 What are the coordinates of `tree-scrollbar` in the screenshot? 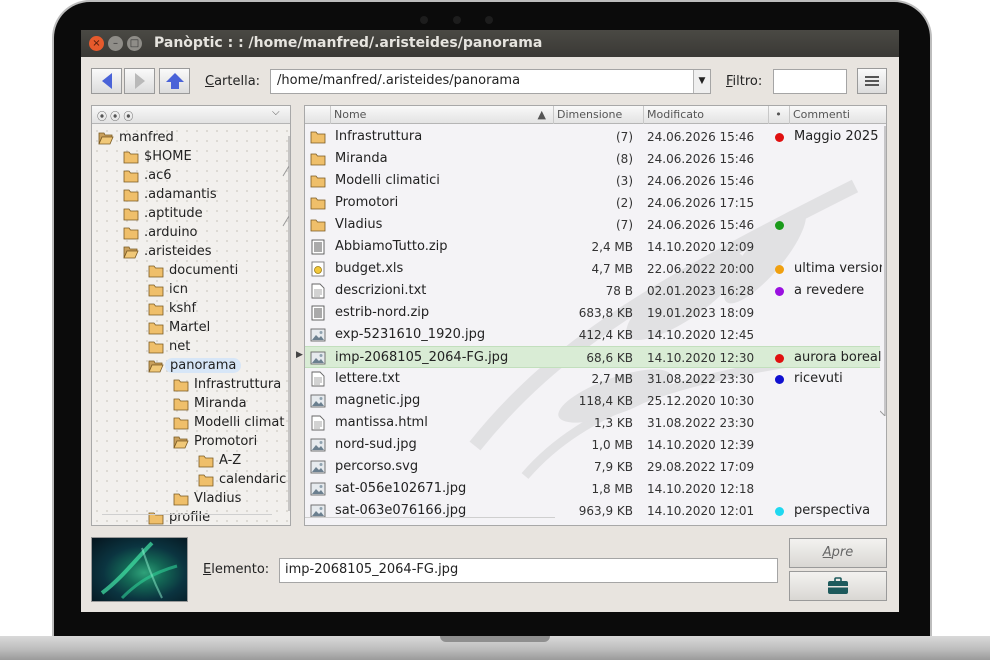 It's located at (286, 323).